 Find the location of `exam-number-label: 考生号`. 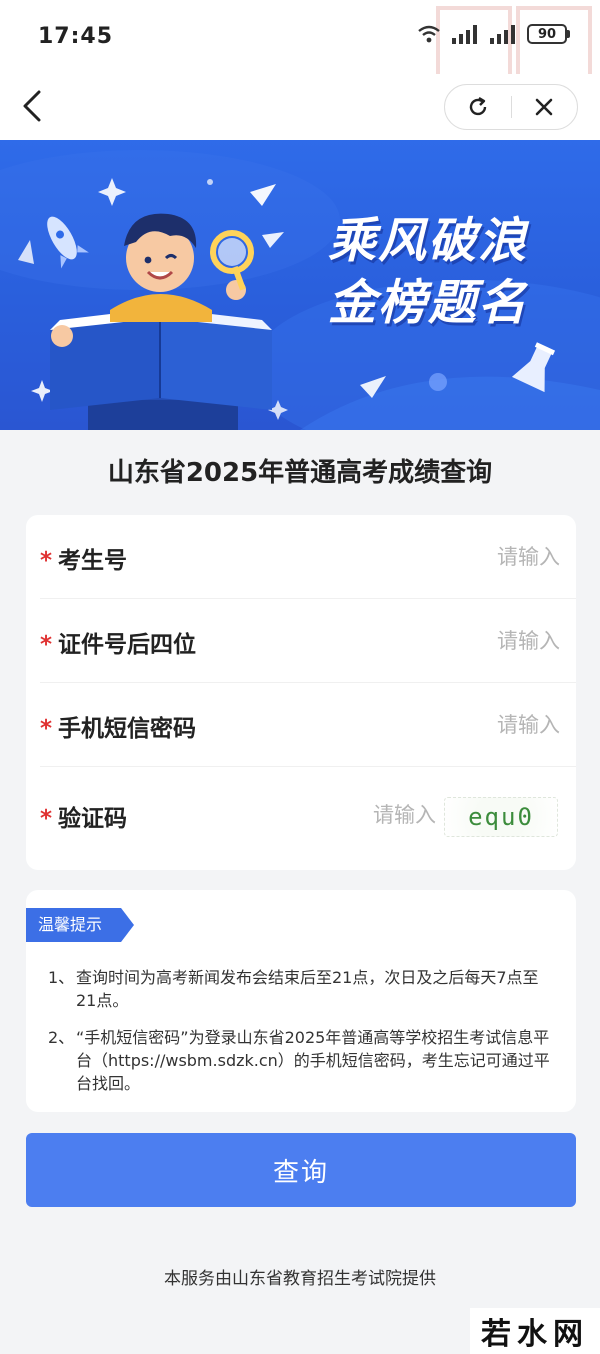

exam-number-label: 考生号 is located at coordinates (93, 561).